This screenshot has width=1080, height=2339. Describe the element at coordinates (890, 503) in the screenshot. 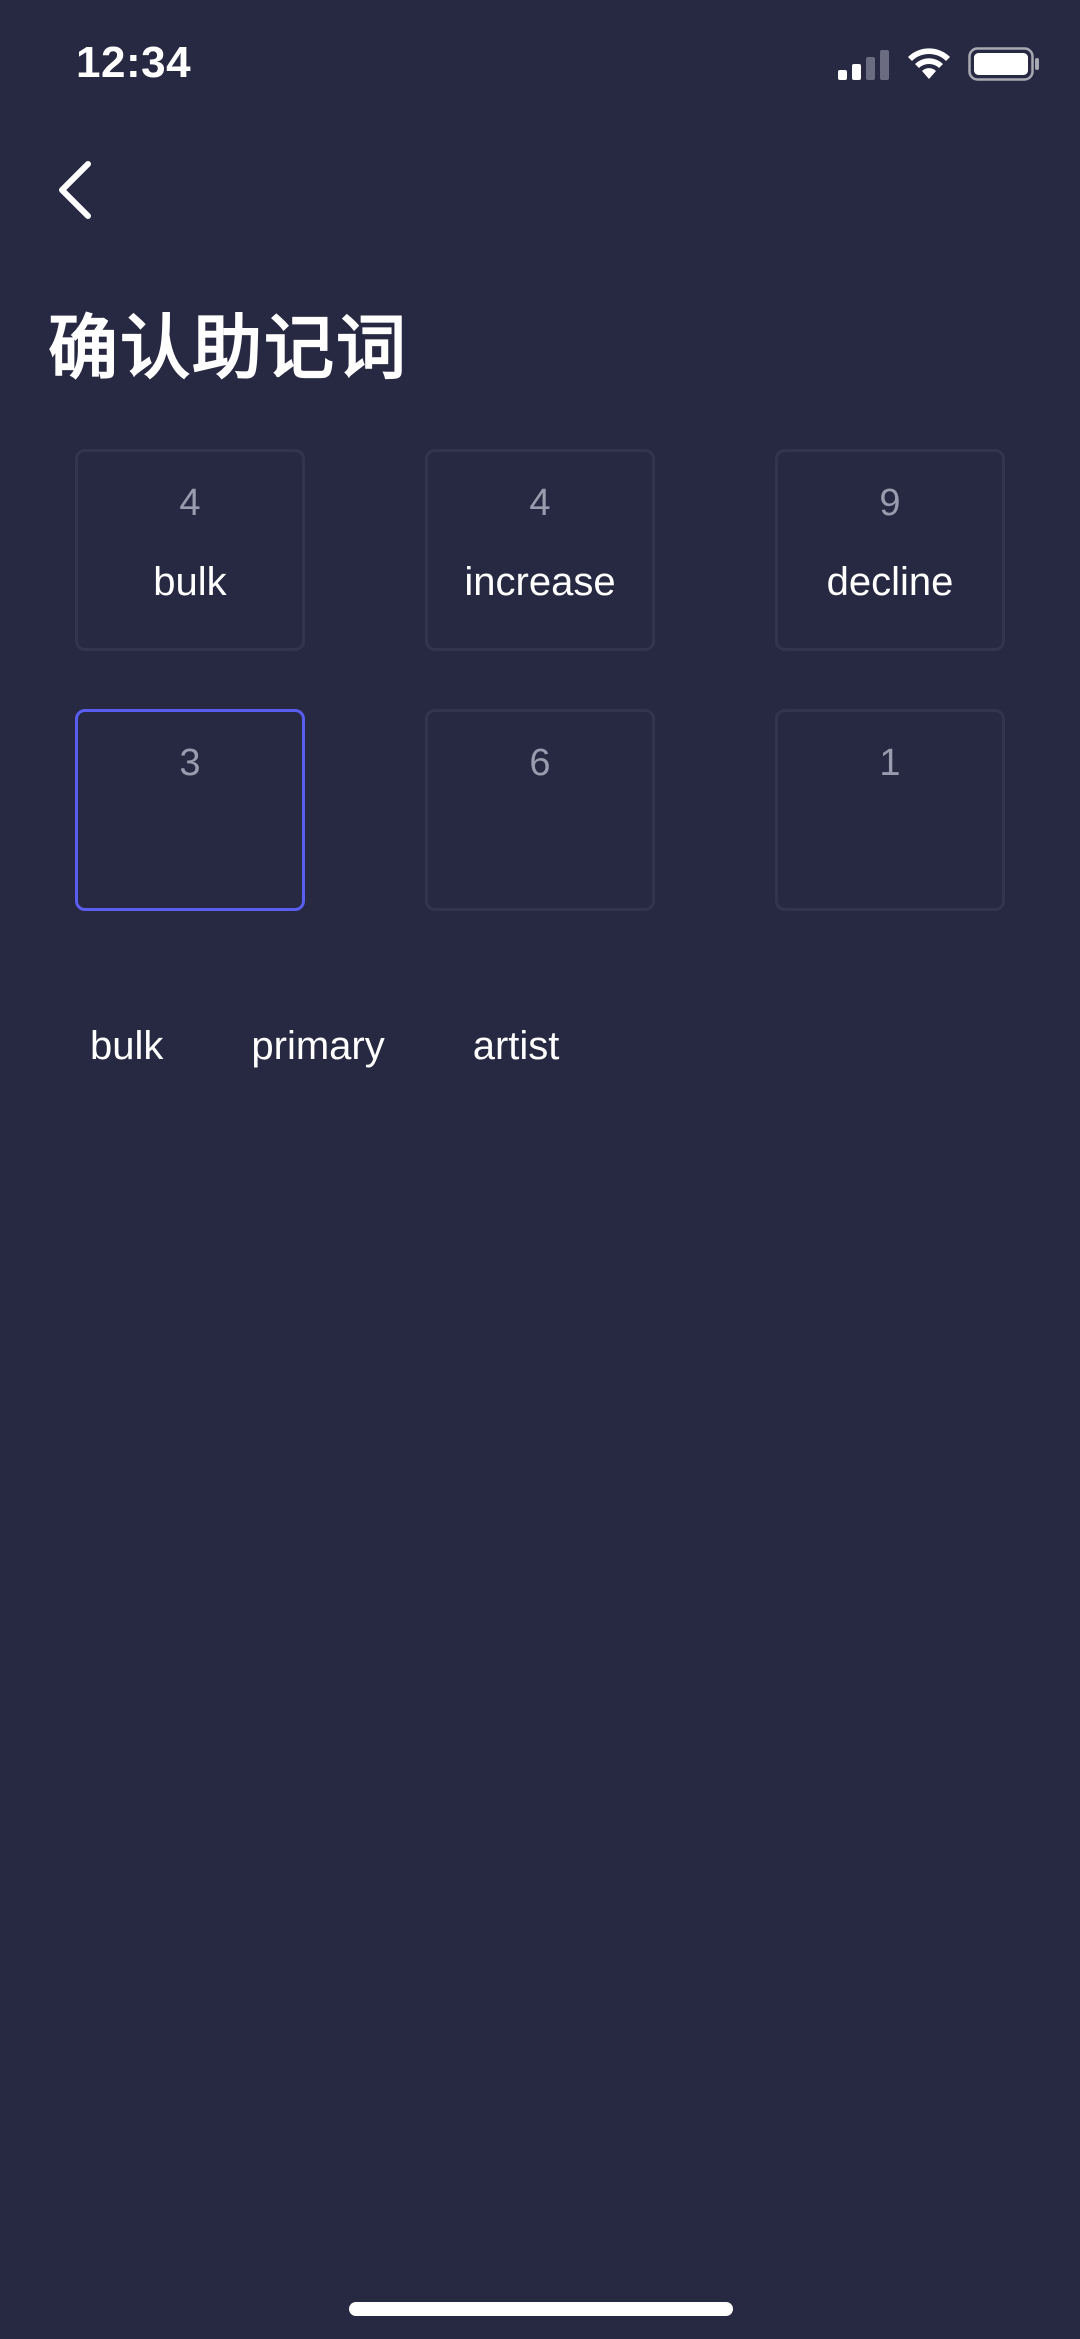

I see `slot-index: 9` at that location.